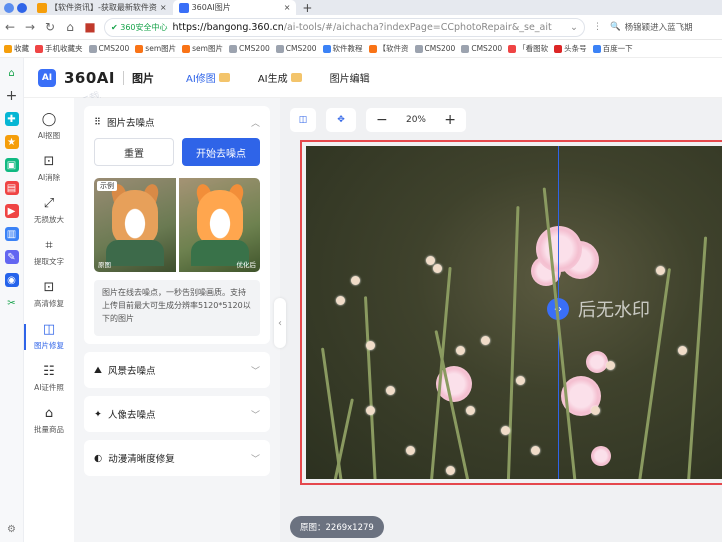  Describe the element at coordinates (9, 7) in the screenshot. I see `browser-logo-icon` at that location.